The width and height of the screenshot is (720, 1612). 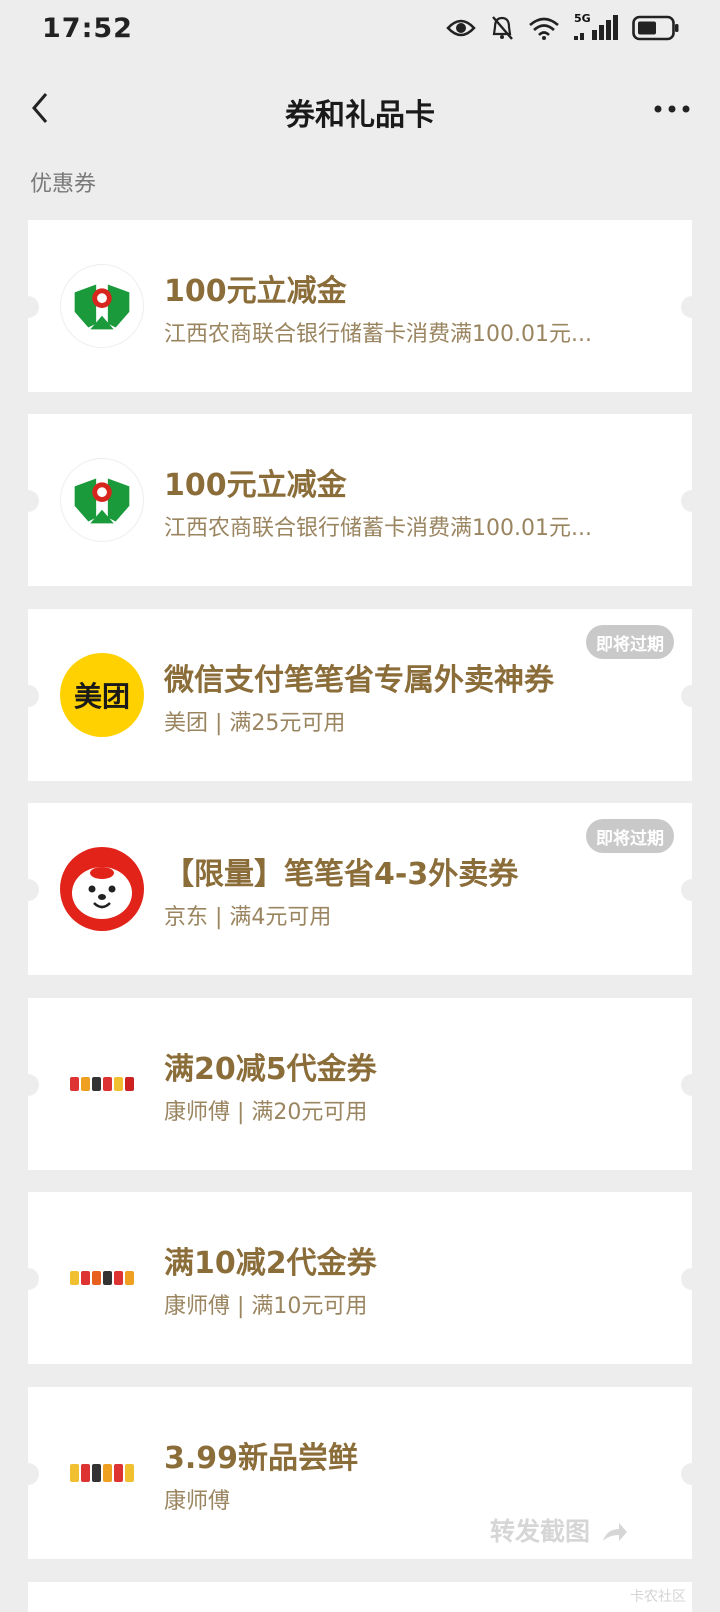 I want to click on page-title: 券和礼品卡, so click(x=360, y=115).